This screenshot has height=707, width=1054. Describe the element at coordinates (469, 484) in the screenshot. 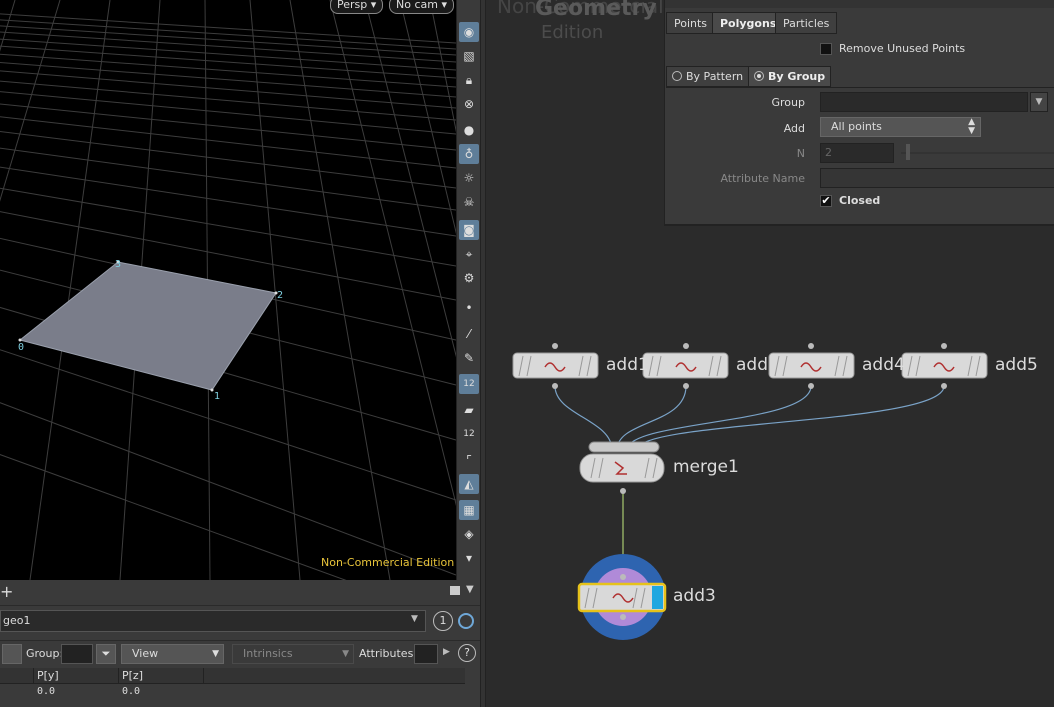

I see `transform-icon: ◭` at that location.